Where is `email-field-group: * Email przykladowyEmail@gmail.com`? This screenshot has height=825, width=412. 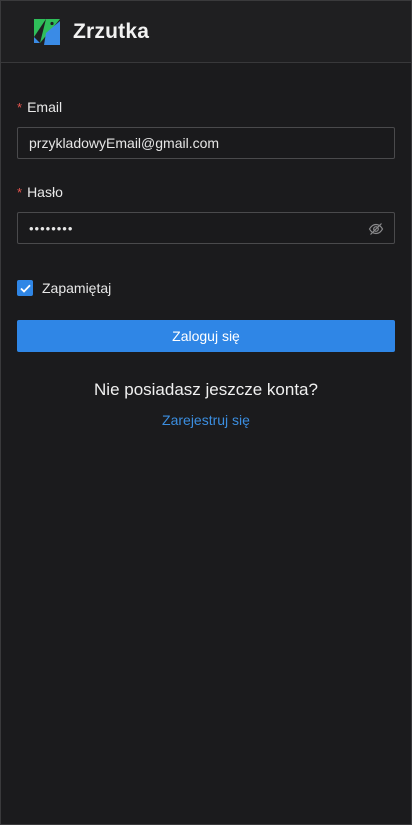
email-field-group: * Email przykladowyEmail@gmail.com is located at coordinates (206, 129).